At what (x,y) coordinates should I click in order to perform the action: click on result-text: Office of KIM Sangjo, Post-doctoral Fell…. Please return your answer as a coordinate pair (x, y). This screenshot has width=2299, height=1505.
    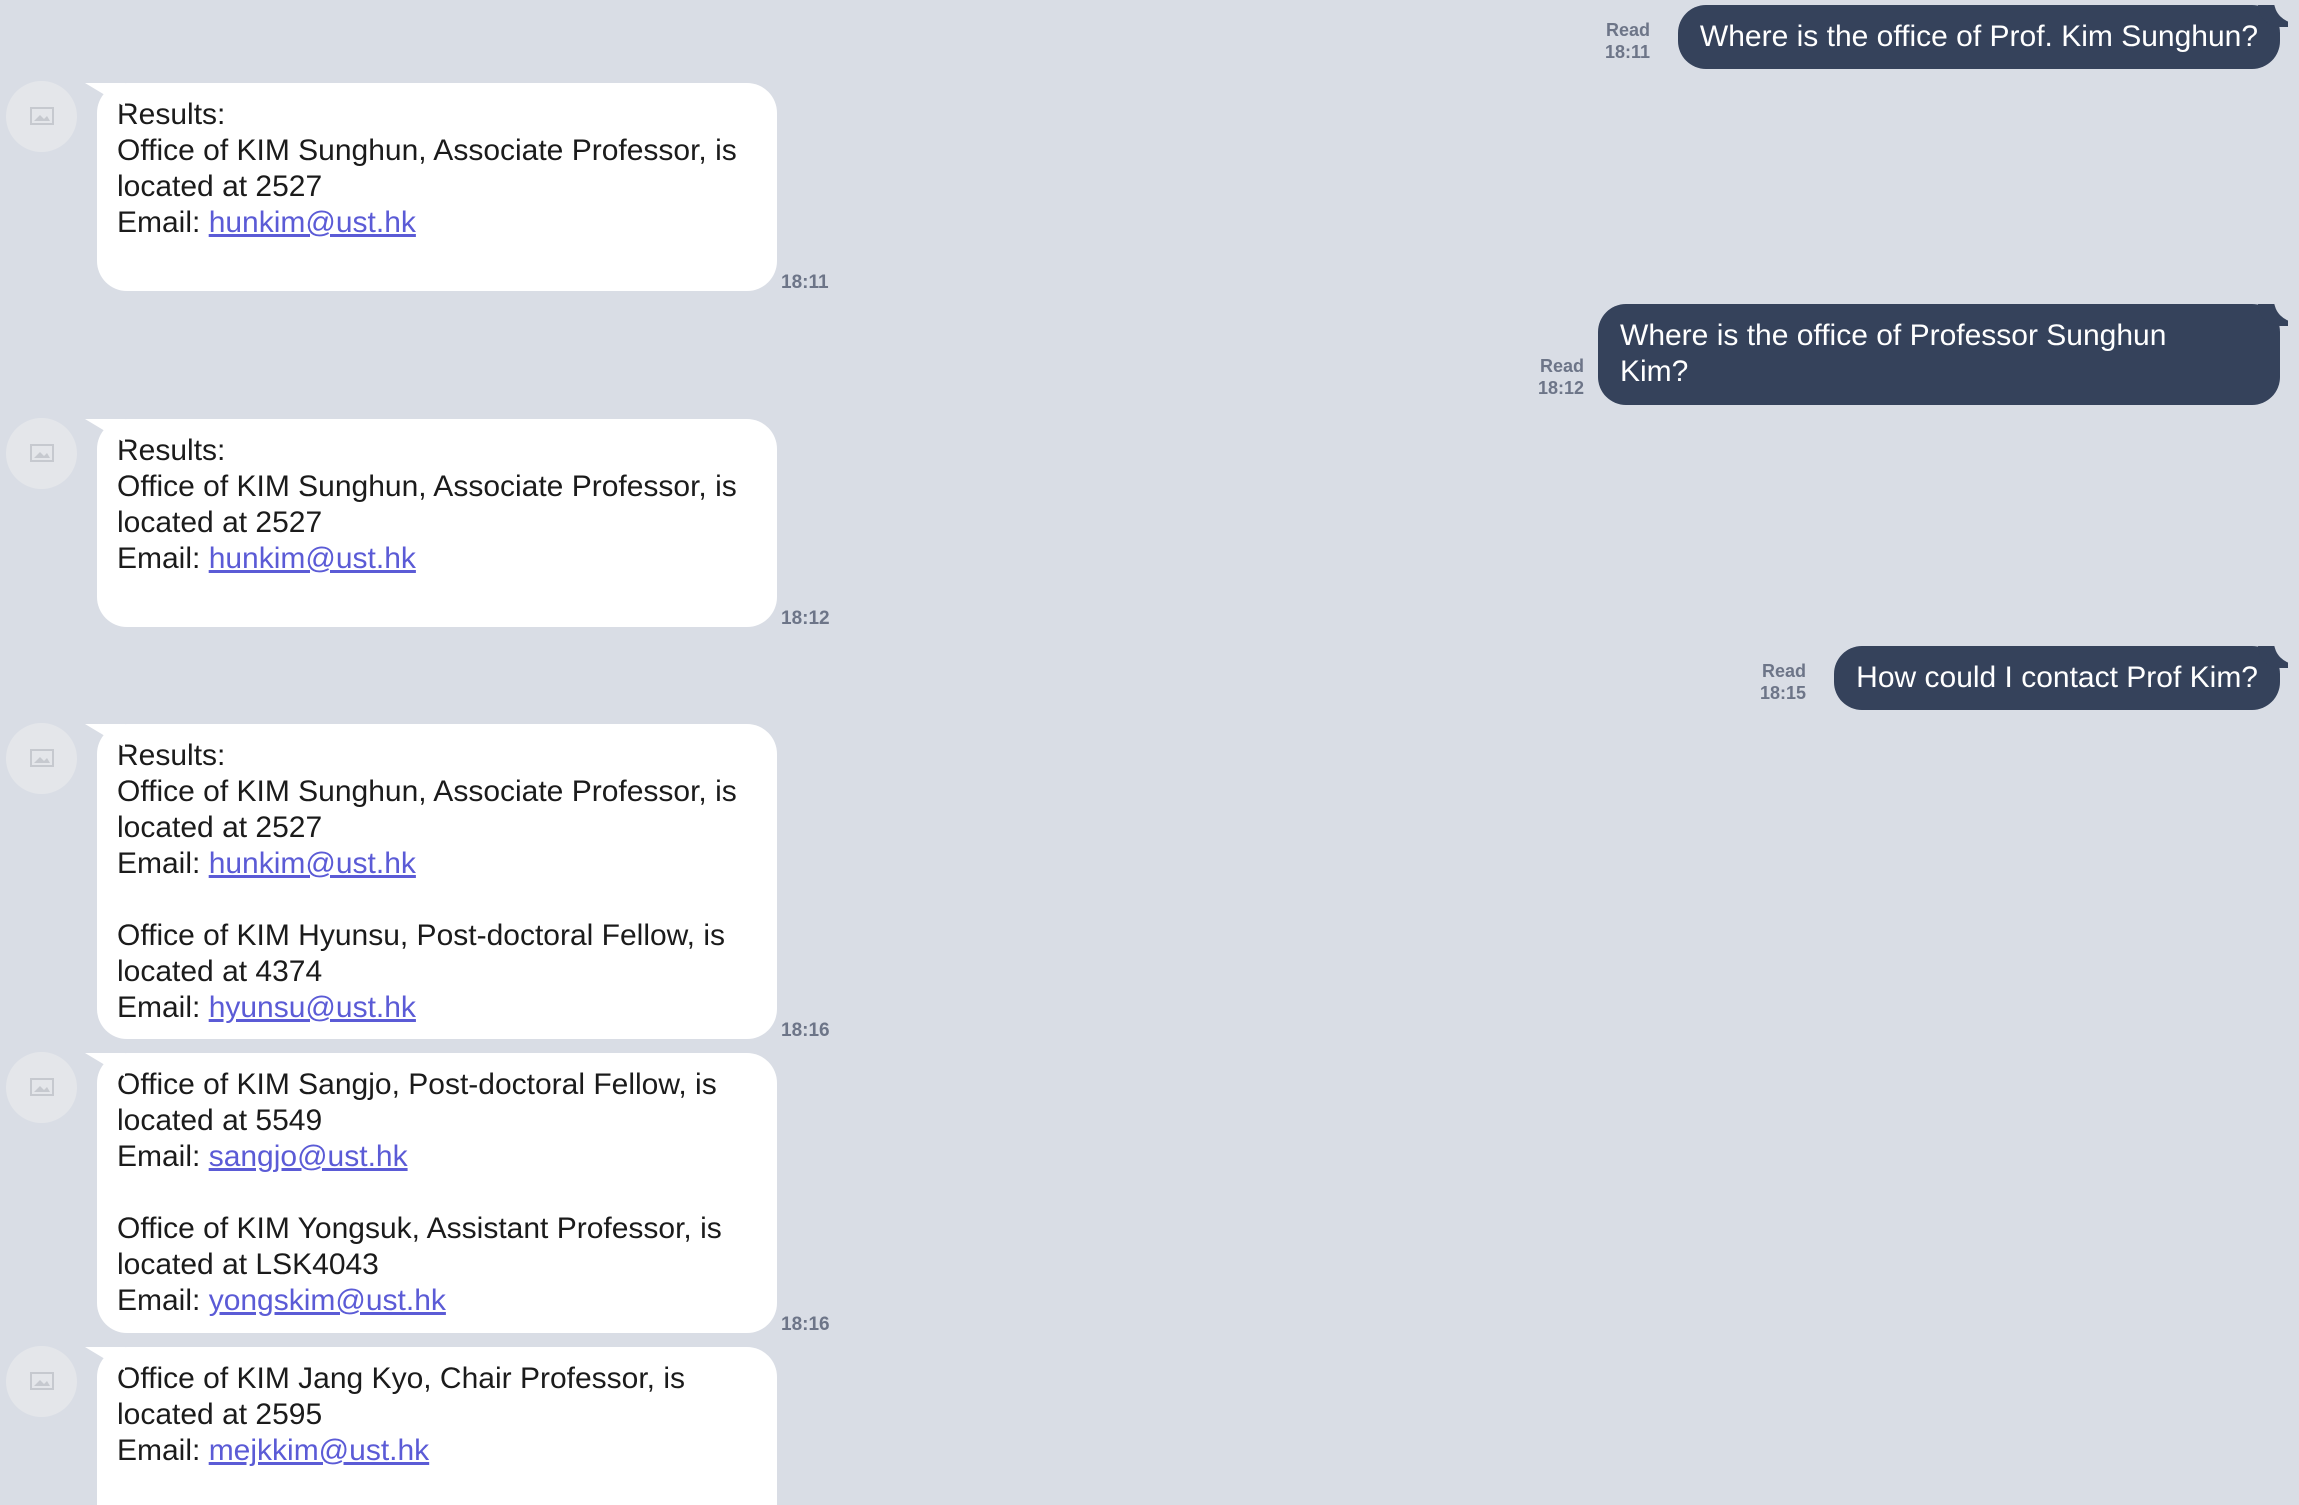
    Looking at the image, I should click on (417, 1084).